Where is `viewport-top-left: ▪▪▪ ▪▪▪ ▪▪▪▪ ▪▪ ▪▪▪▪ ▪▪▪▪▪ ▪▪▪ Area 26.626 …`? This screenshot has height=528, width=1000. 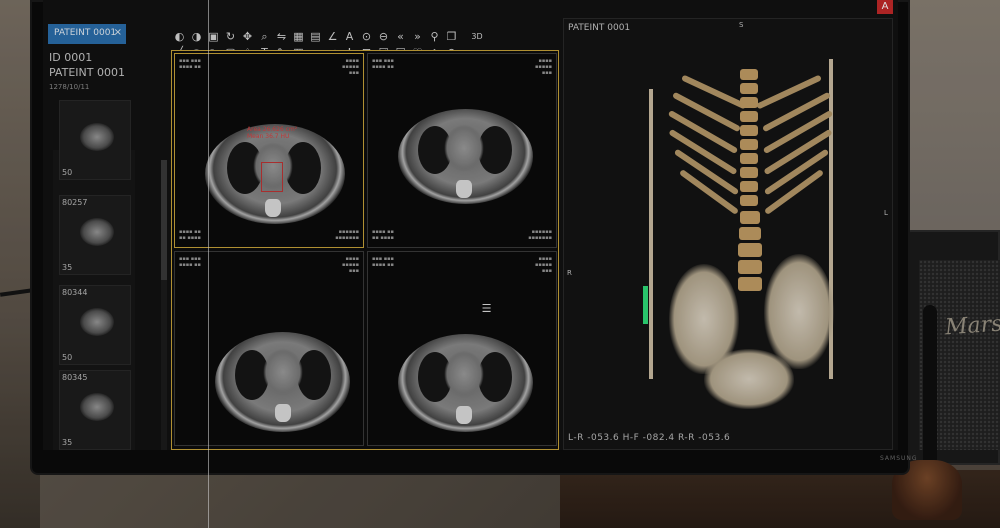 viewport-top-left: ▪▪▪ ▪▪▪ ▪▪▪▪ ▪▪ ▪▪▪▪ ▪▪▪▪▪ ▪▪▪ Area 26.626 … is located at coordinates (269, 150).